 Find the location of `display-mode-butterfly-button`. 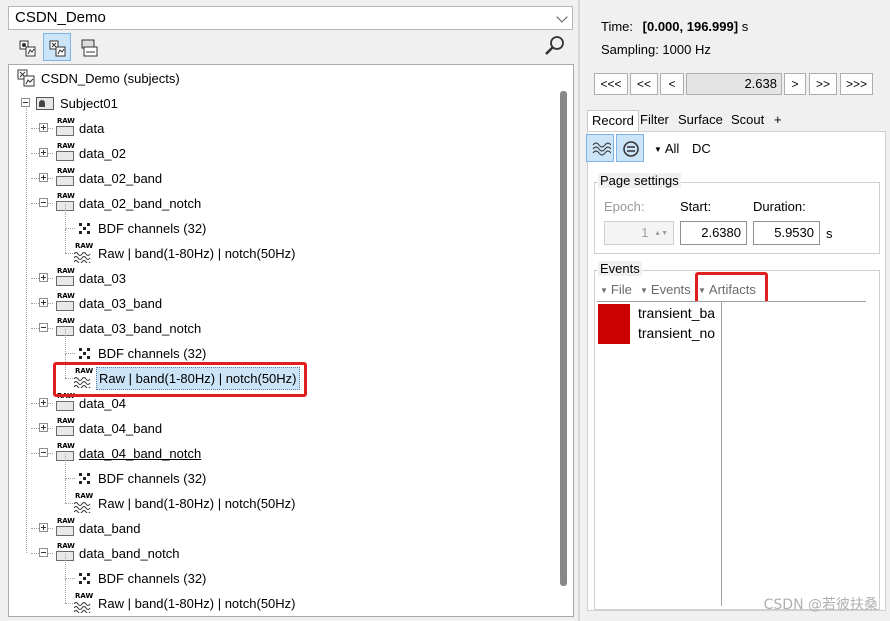

display-mode-butterfly-button is located at coordinates (600, 148).